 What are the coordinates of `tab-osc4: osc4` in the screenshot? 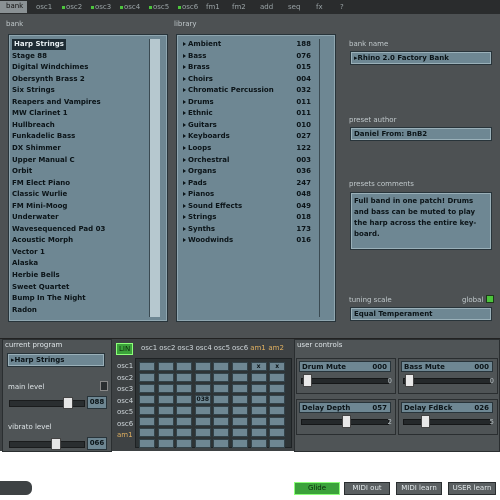 It's located at (129, 7).